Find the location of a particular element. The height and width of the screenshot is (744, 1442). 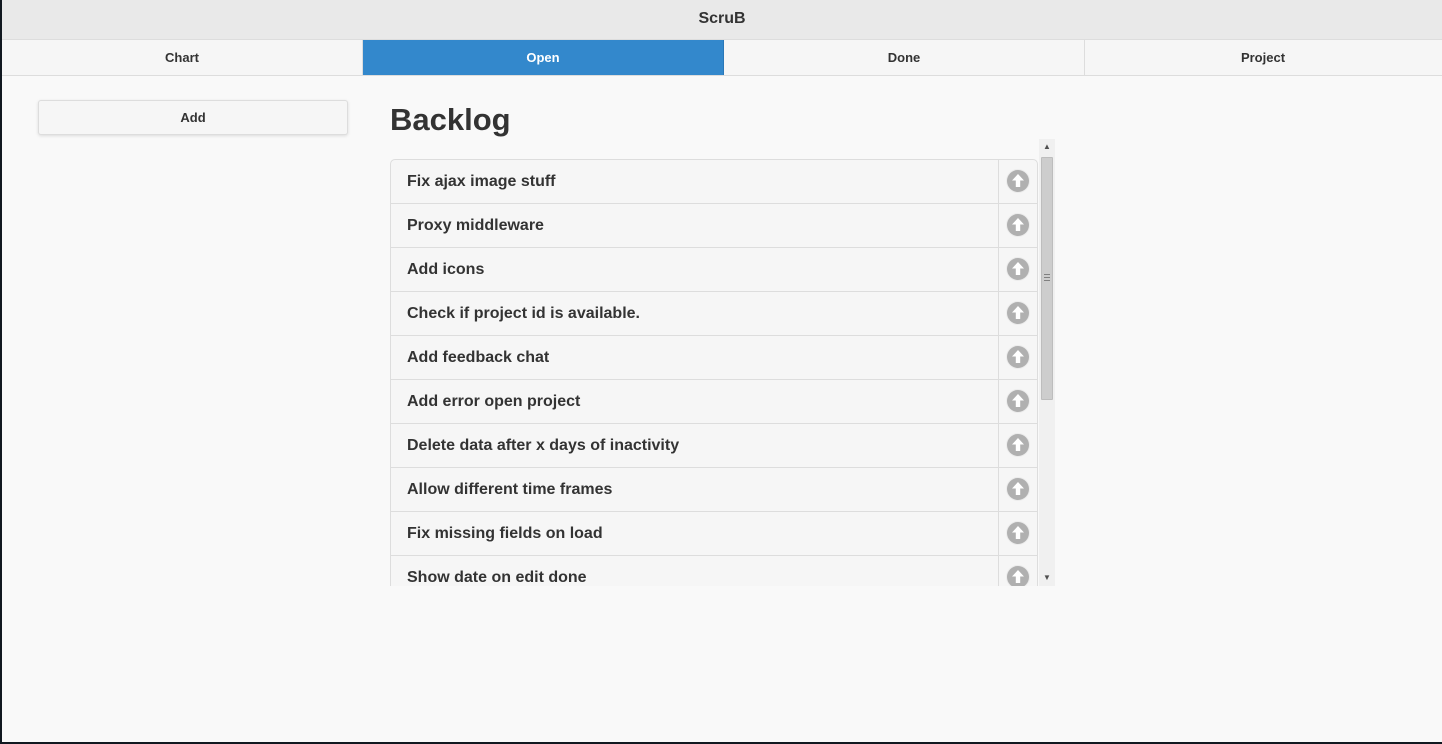

list-item: Show date on edit done is located at coordinates (714, 571).